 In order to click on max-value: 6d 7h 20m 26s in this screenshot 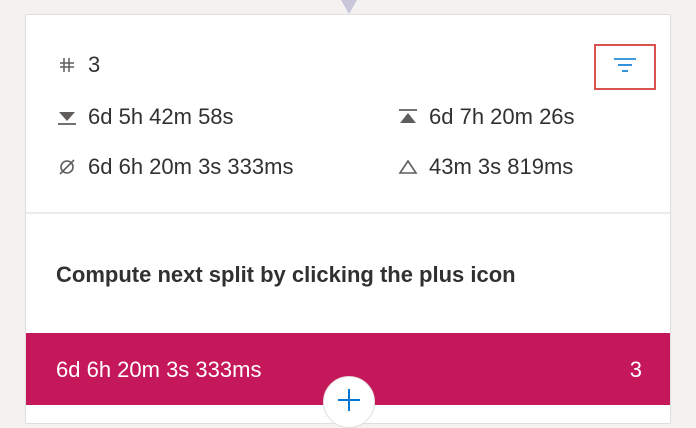, I will do `click(502, 116)`.